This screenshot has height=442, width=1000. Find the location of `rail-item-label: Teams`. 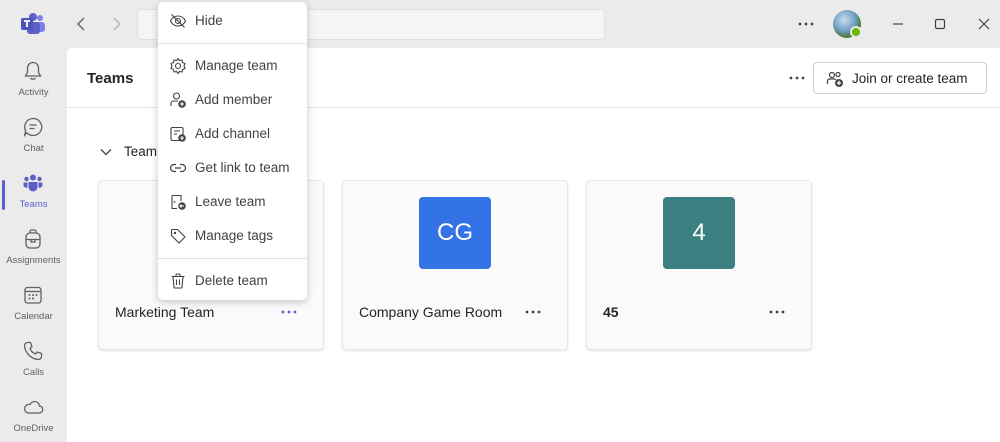

rail-item-label: Teams is located at coordinates (33, 204).